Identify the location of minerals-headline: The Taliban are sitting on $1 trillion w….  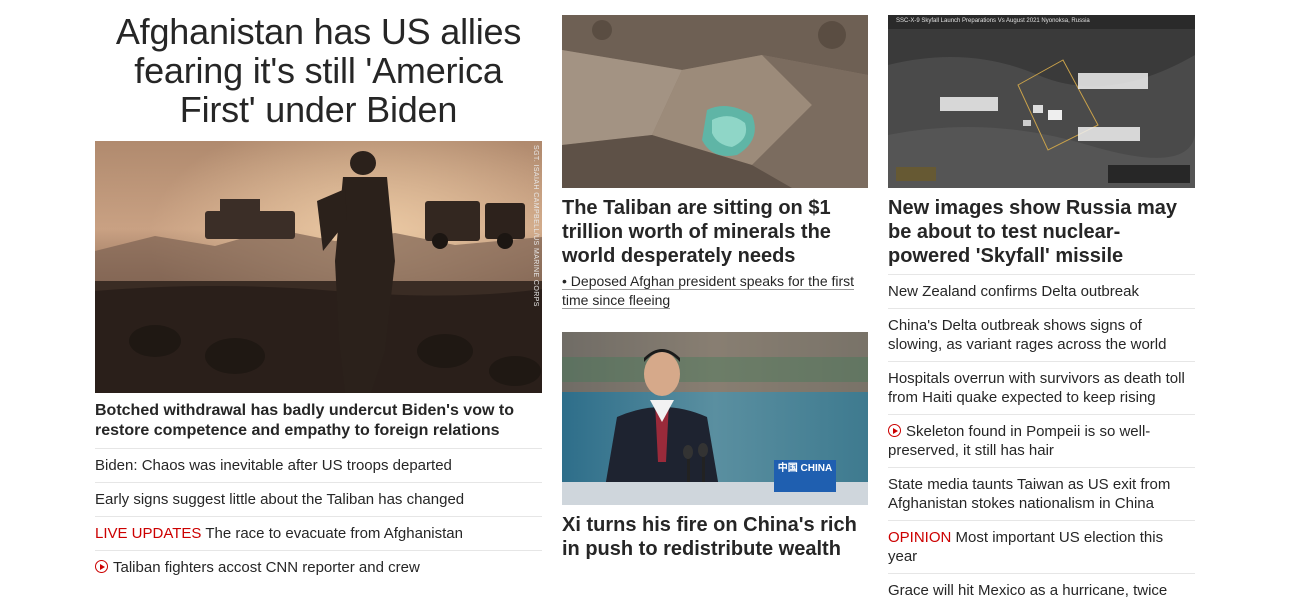
(715, 232).